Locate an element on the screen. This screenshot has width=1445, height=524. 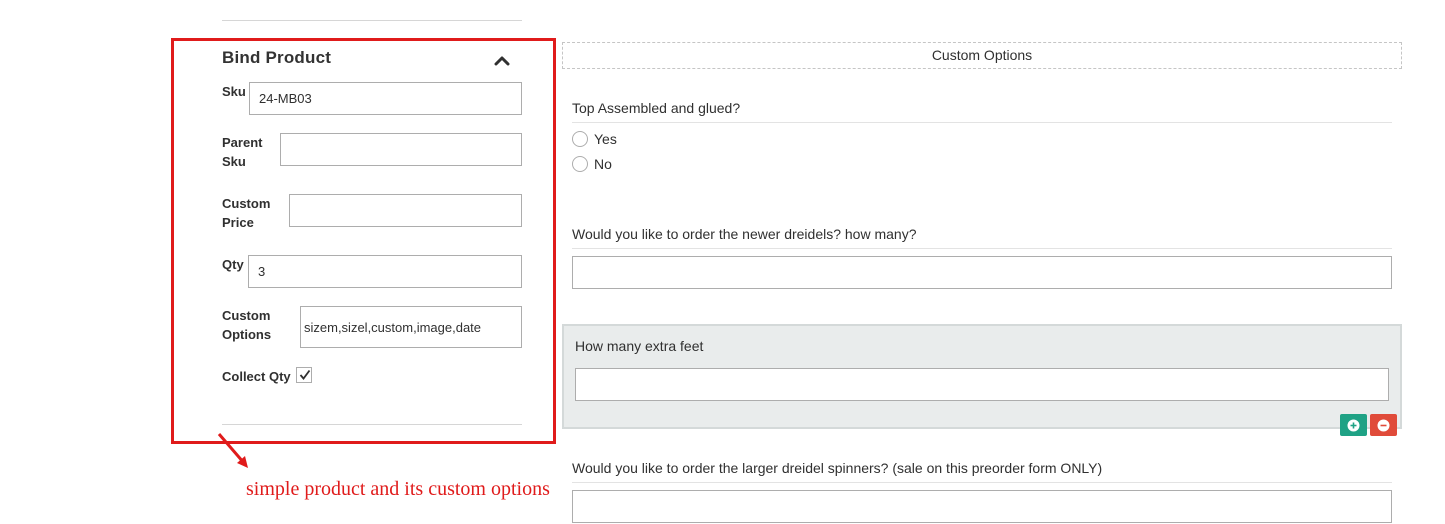
minus-circle-icon is located at coordinates (1383, 425).